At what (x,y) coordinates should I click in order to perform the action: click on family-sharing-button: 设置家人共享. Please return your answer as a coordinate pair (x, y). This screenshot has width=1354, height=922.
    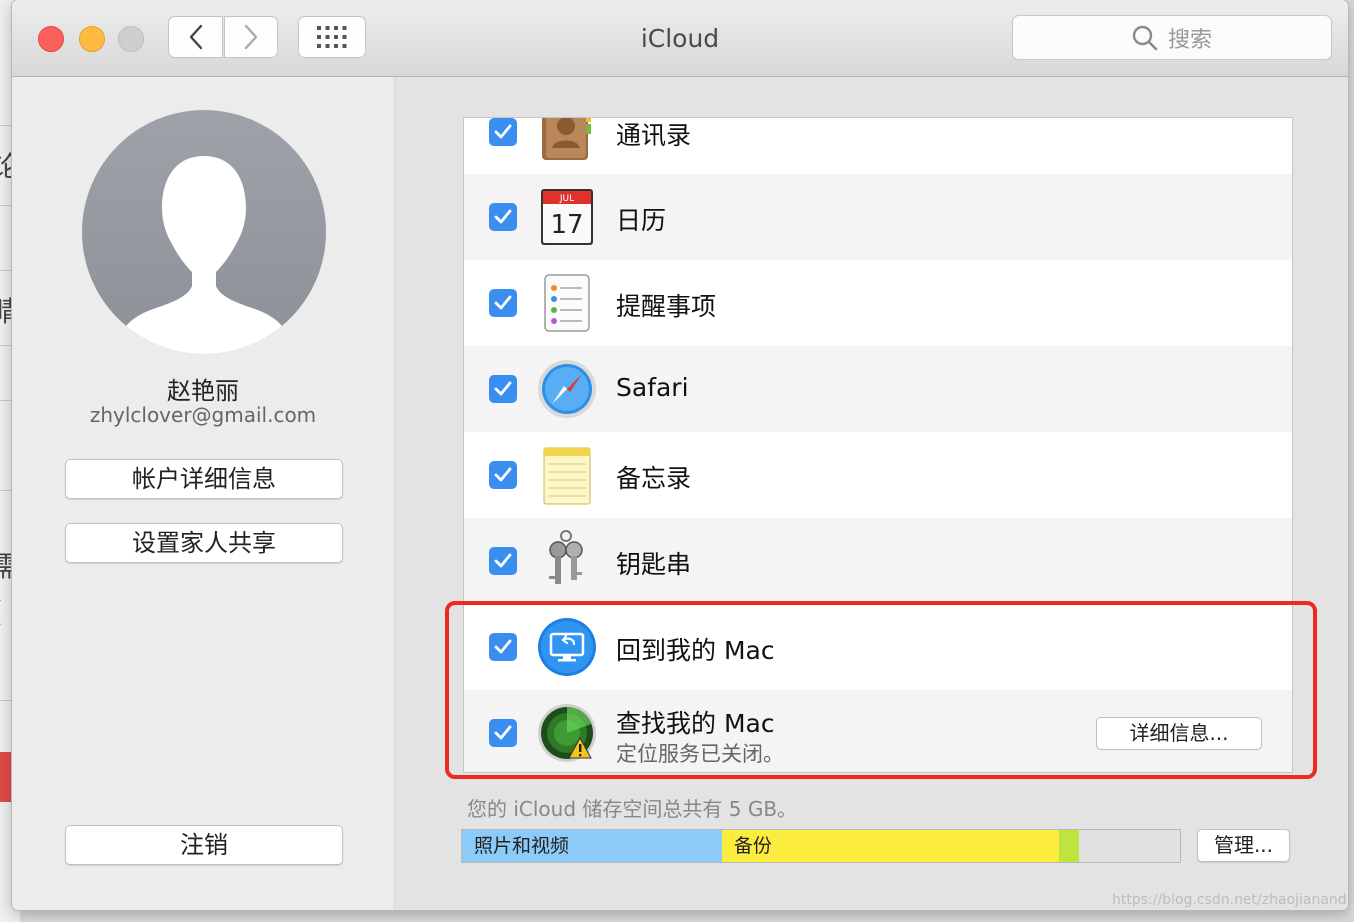
    Looking at the image, I should click on (204, 543).